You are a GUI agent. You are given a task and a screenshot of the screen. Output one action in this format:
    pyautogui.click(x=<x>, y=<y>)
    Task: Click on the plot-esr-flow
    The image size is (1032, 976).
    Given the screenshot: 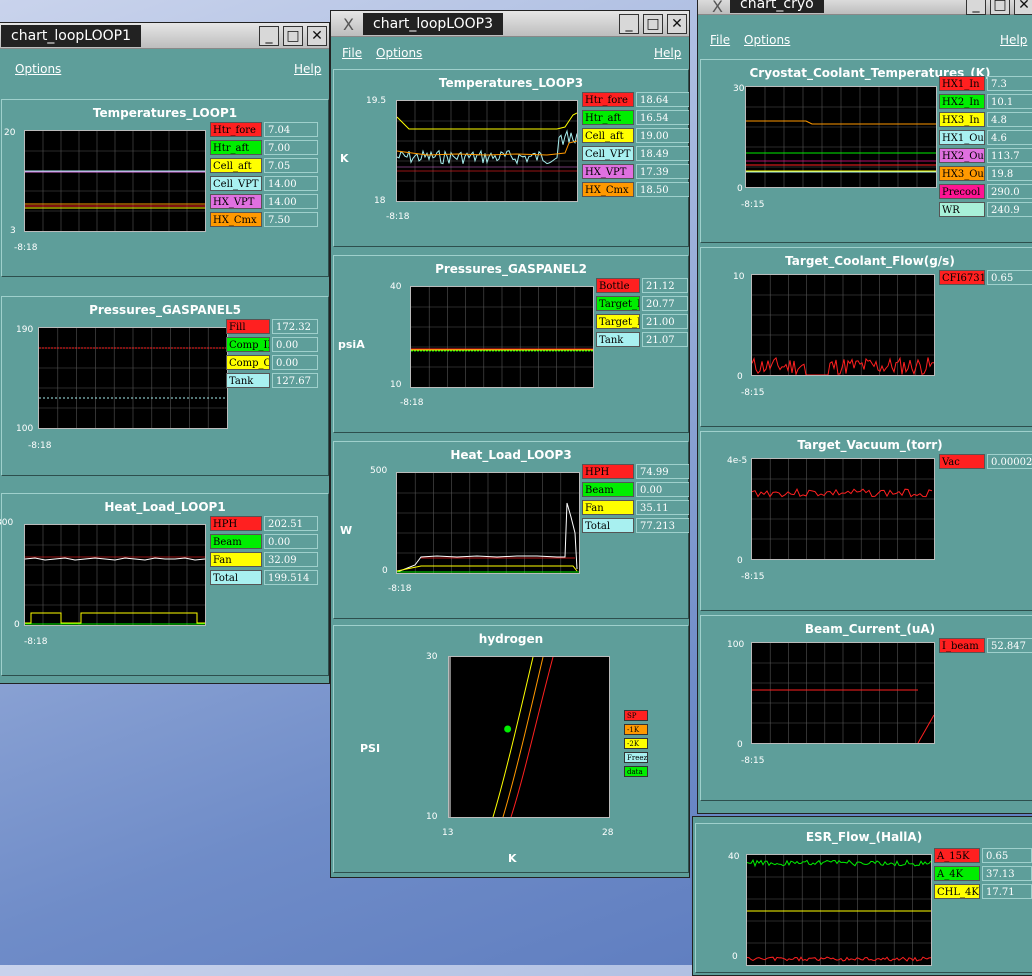 What is the action you would take?
    pyautogui.click(x=839, y=910)
    